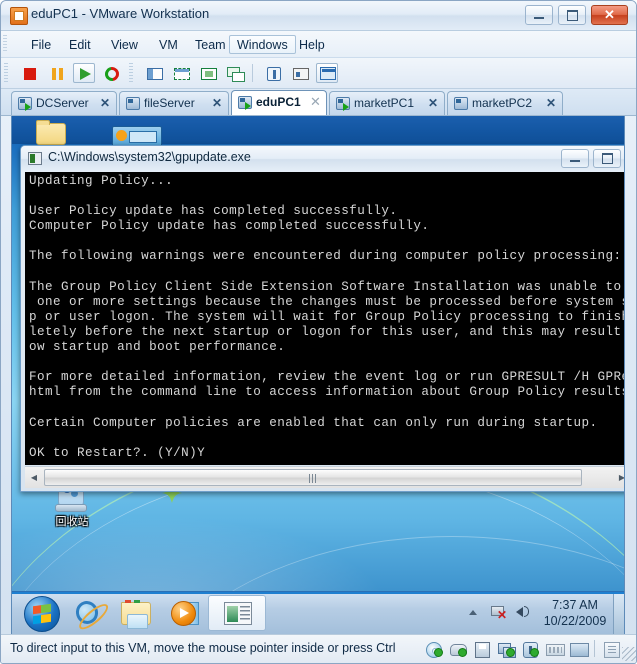 This screenshot has width=637, height=664. Describe the element at coordinates (572, 15) in the screenshot. I see `maximize-button` at that location.